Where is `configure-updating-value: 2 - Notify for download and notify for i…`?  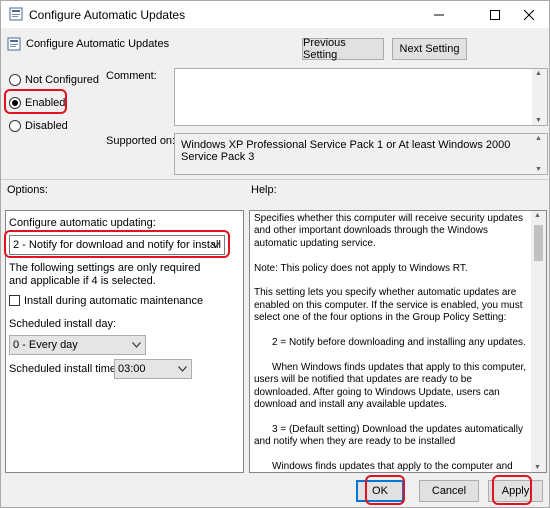
configure-updating-value: 2 - Notify for download and notify for i… is located at coordinates (117, 245).